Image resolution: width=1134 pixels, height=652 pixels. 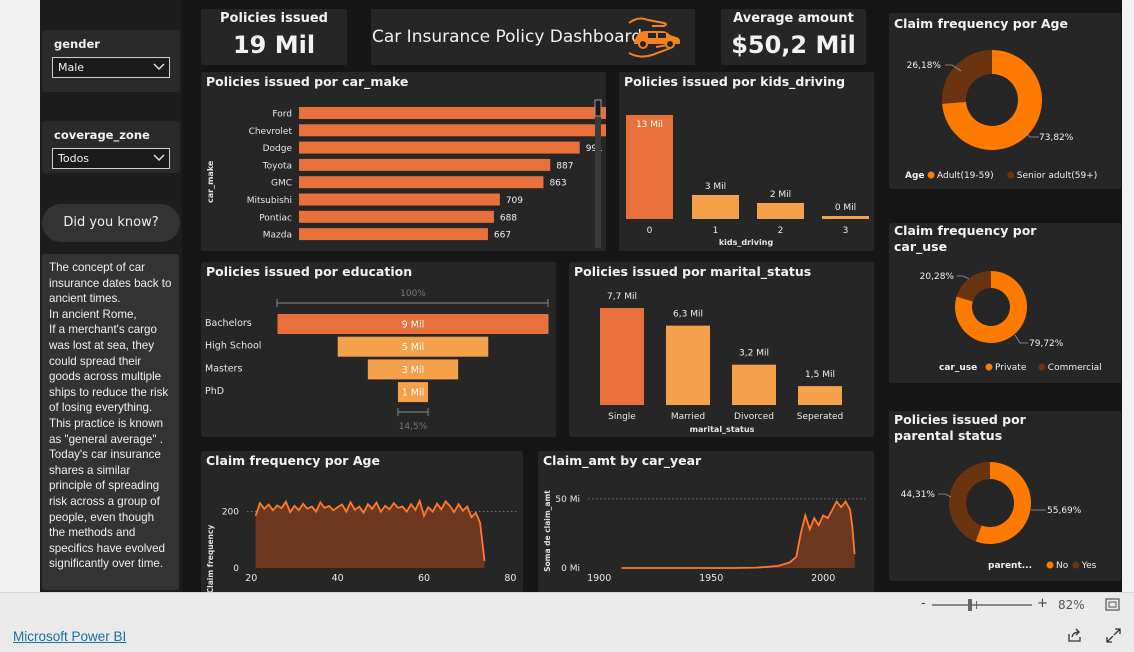 I want to click on marital-status-category-label: Seperated, so click(x=820, y=417).